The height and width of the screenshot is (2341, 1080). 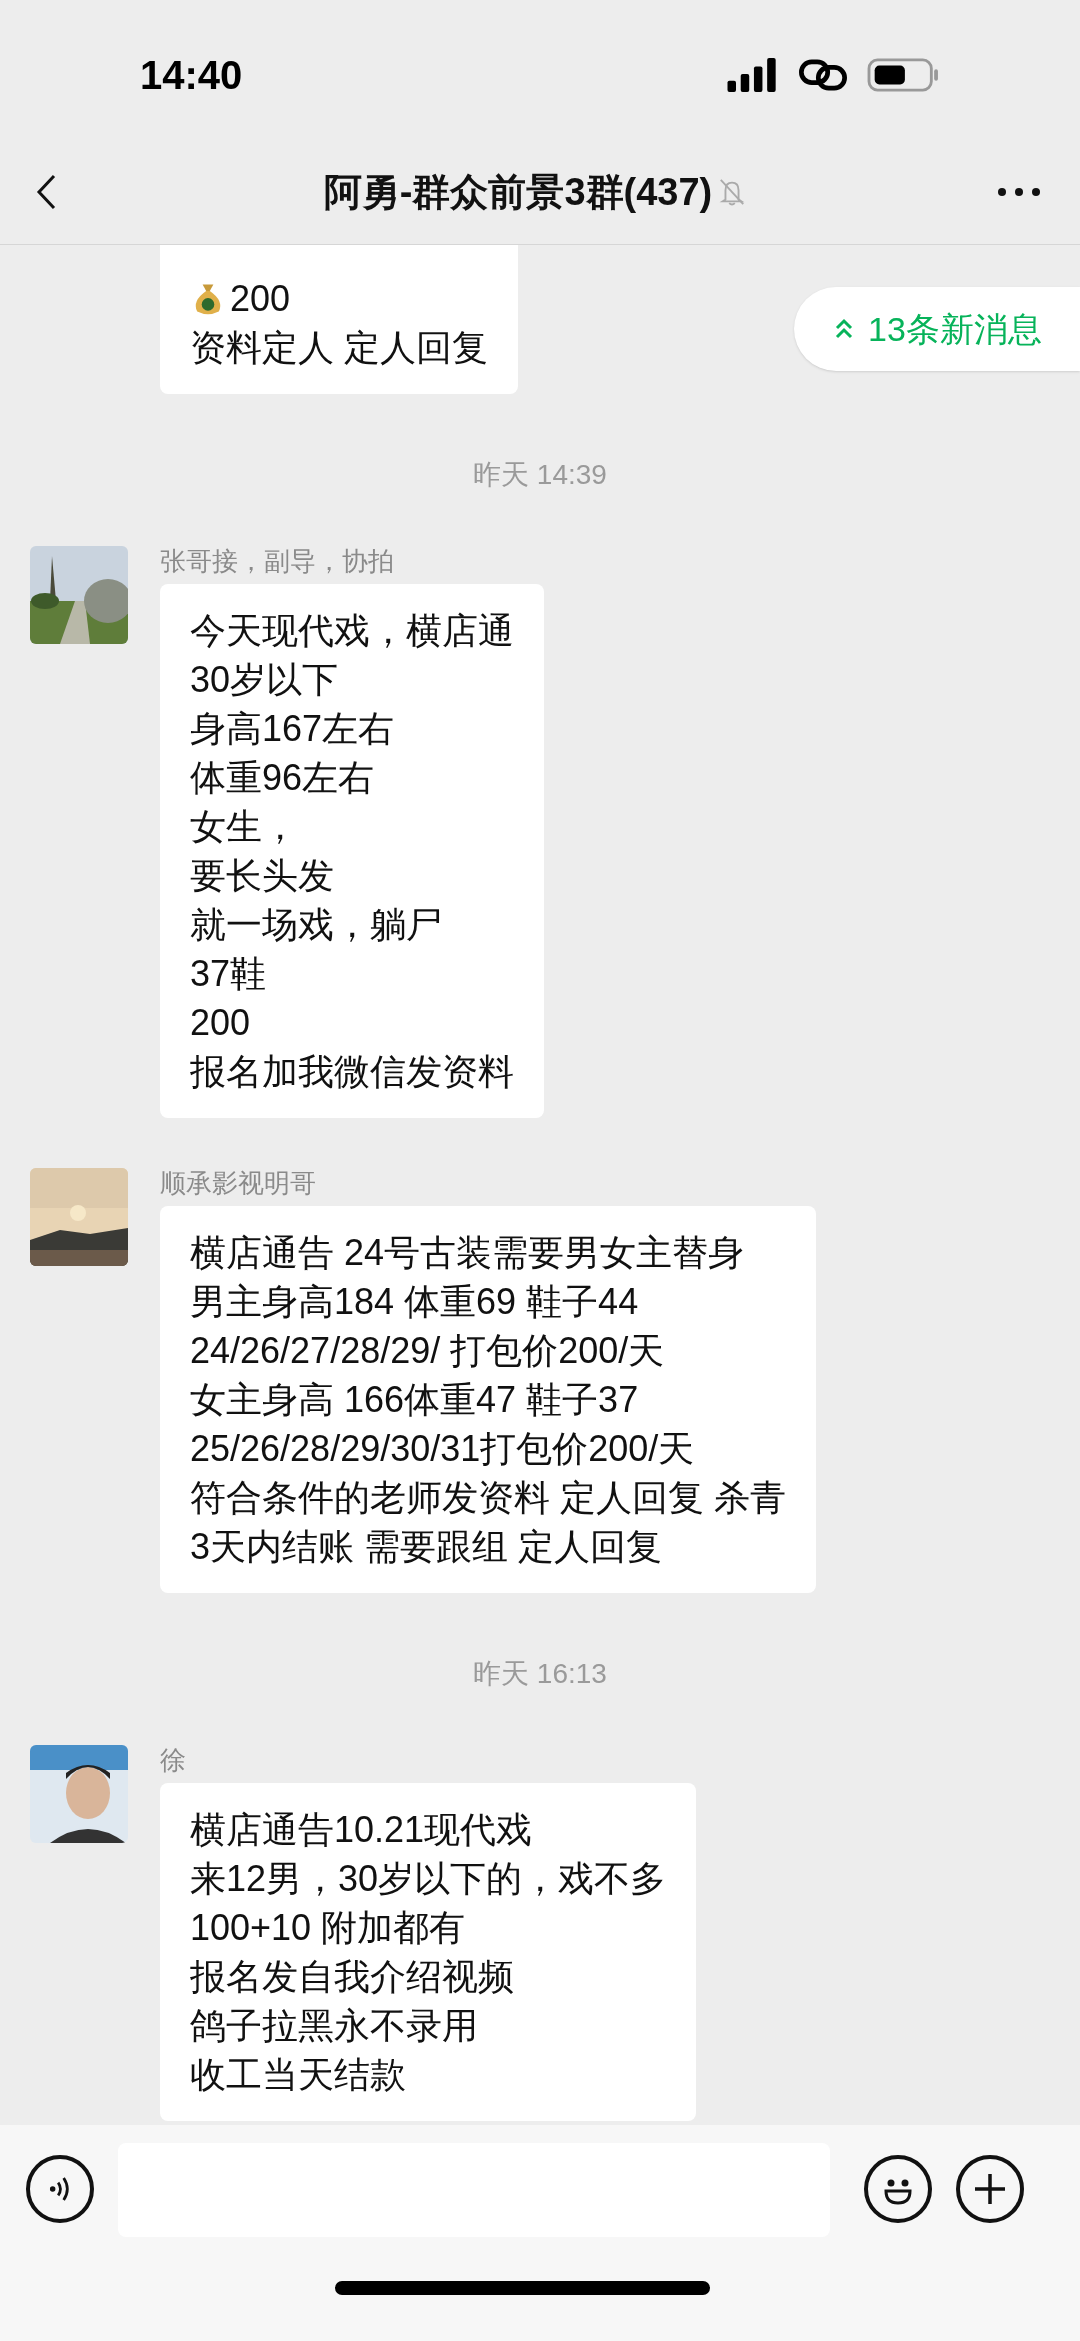 I want to click on message-line: 资料定人 定人回复, so click(x=339, y=348).